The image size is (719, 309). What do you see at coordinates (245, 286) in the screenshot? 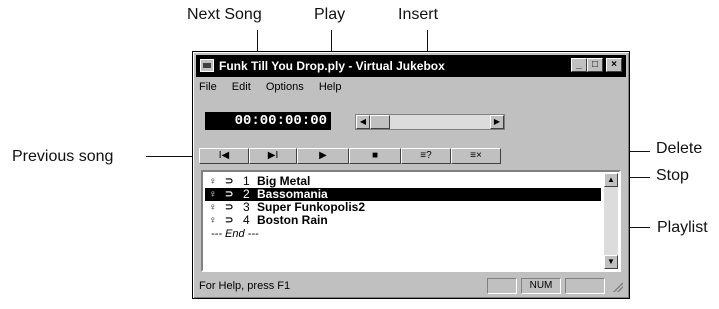
I see `status-text: For Help, press F1` at bounding box center [245, 286].